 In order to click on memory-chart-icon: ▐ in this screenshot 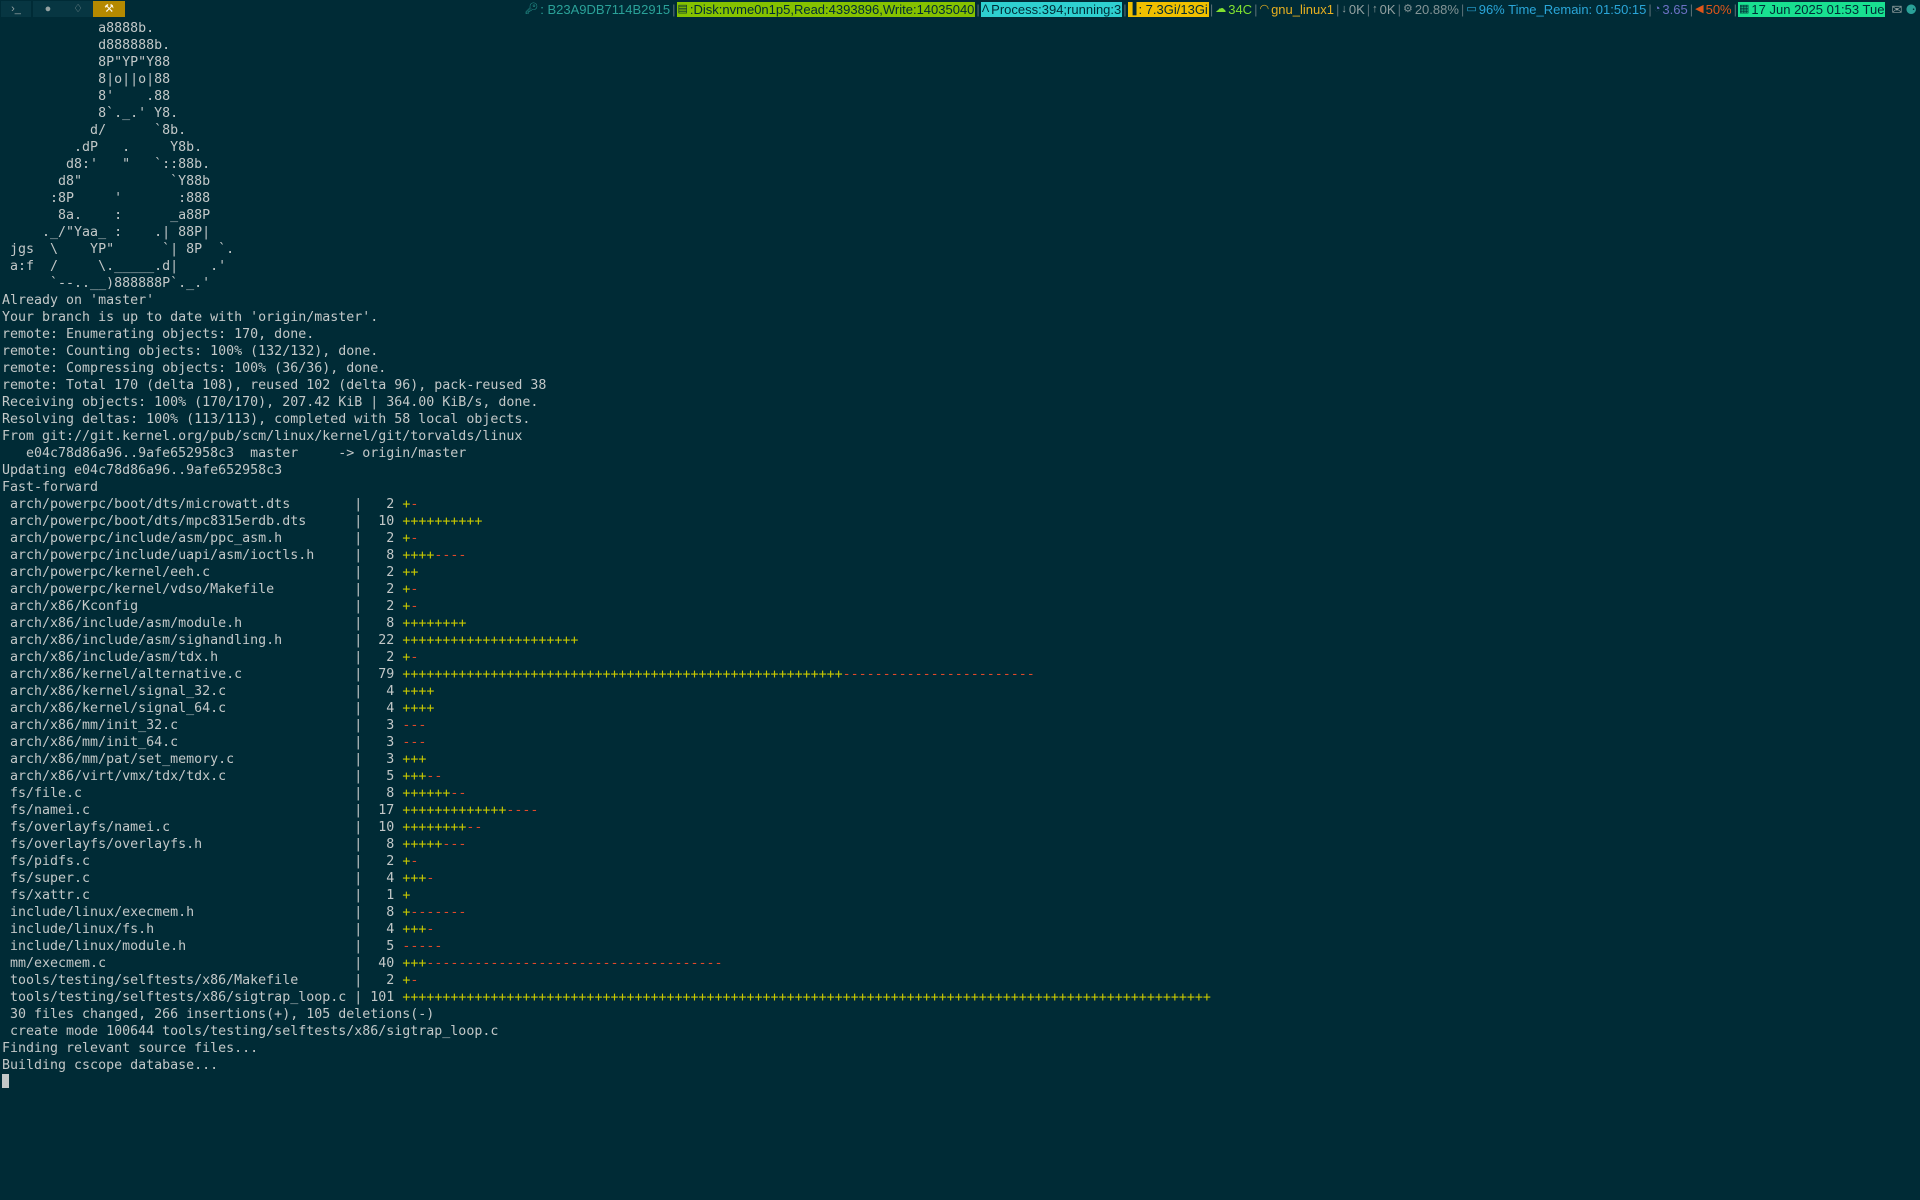, I will do `click(1132, 9)`.